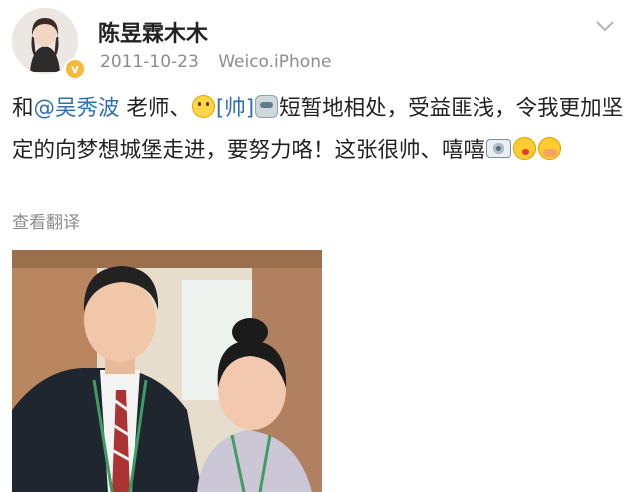 The height and width of the screenshot is (492, 640). What do you see at coordinates (77, 108) in the screenshot?
I see `mention-link: @吴秀波` at bounding box center [77, 108].